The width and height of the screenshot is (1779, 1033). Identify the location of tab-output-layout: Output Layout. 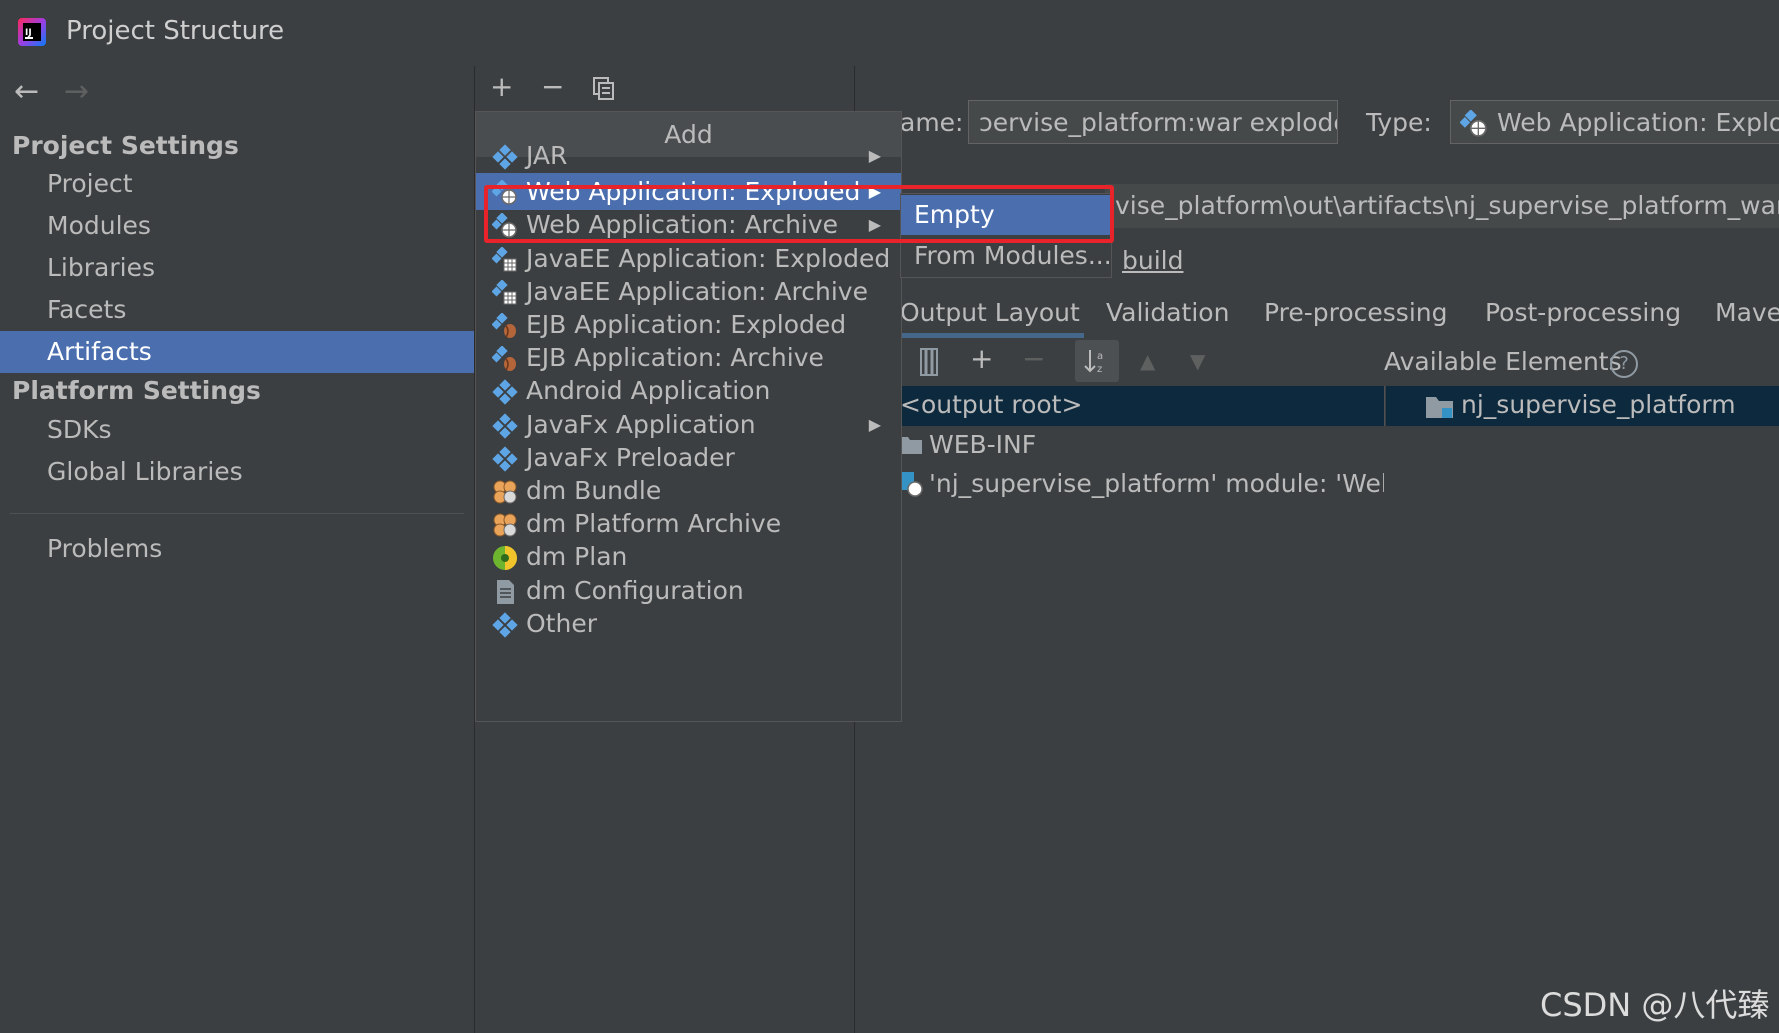
(990, 312).